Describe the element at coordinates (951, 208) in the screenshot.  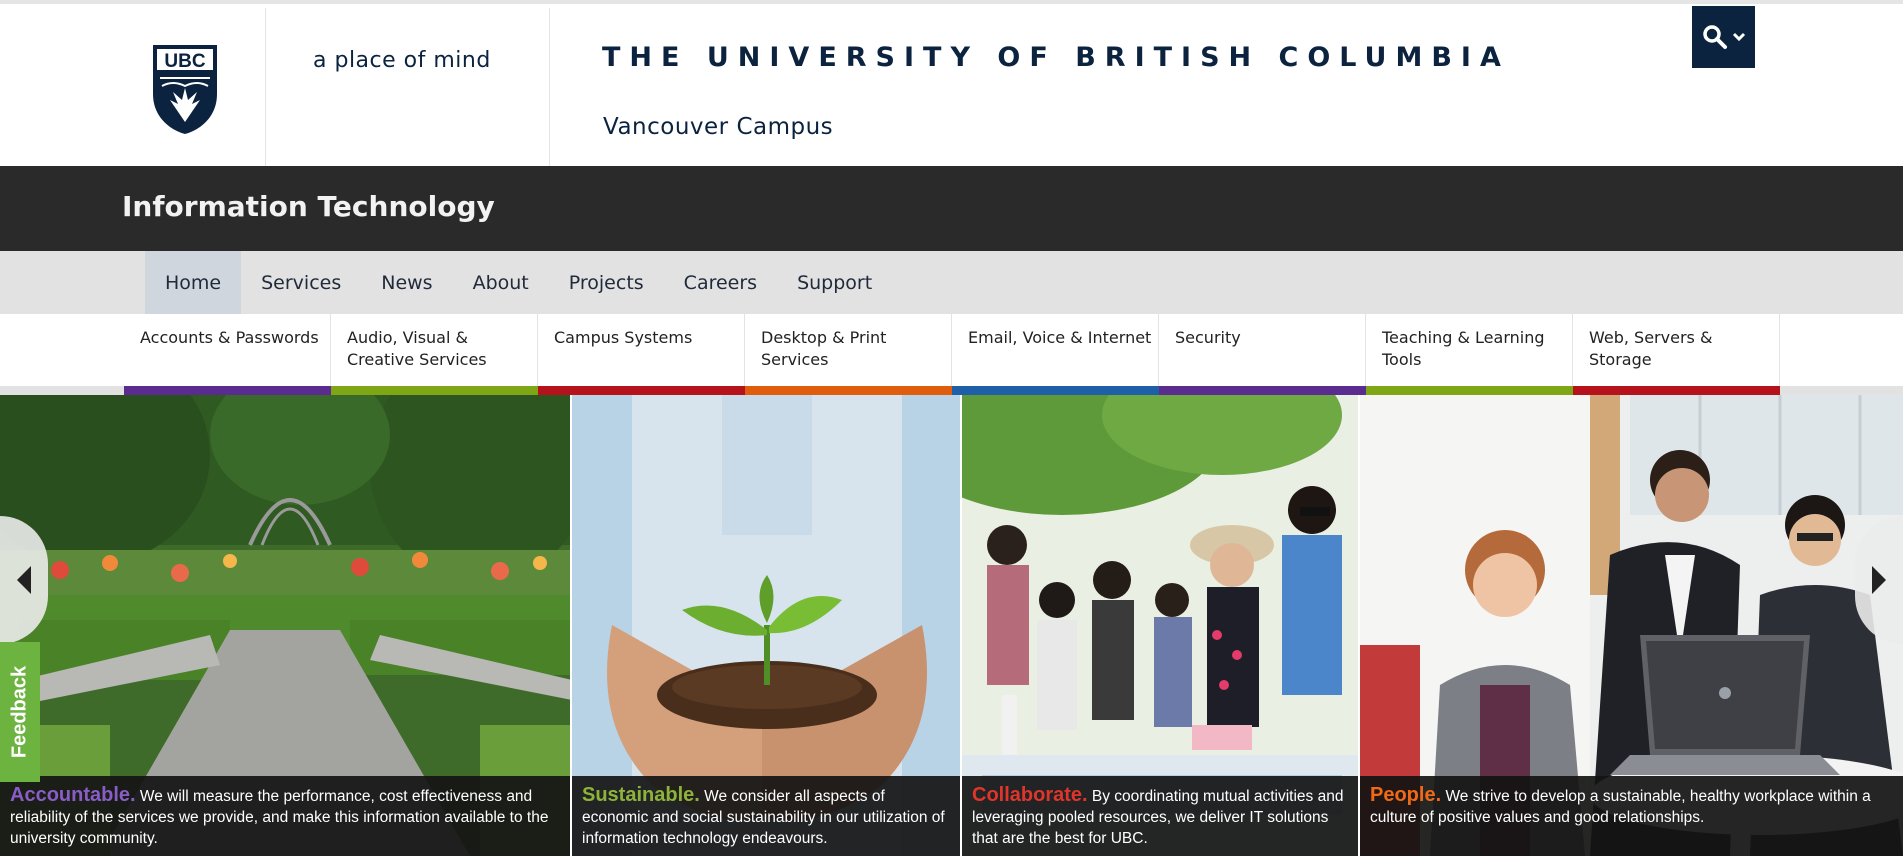
I see `unit-bar: Information Technology` at that location.